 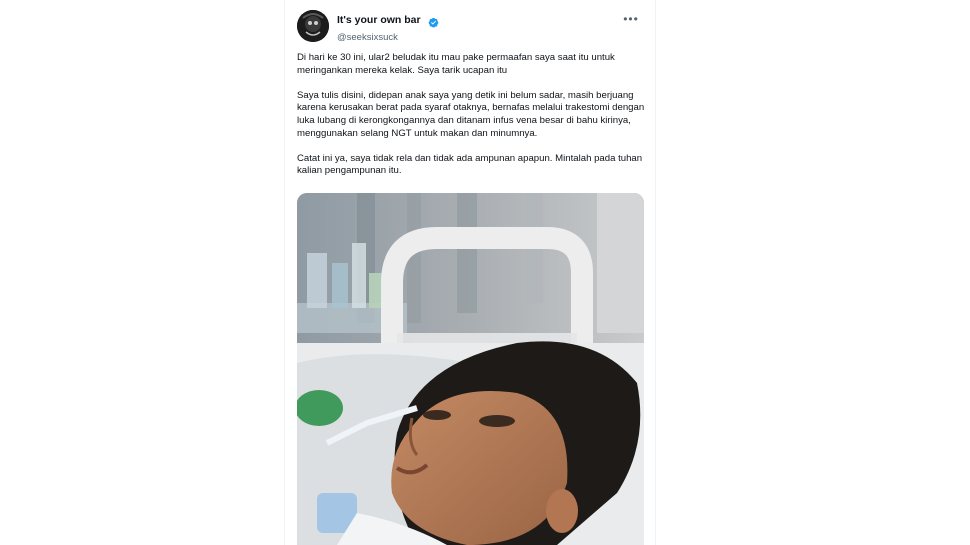 What do you see at coordinates (433, 21) in the screenshot?
I see `verified-badge-icon` at bounding box center [433, 21].